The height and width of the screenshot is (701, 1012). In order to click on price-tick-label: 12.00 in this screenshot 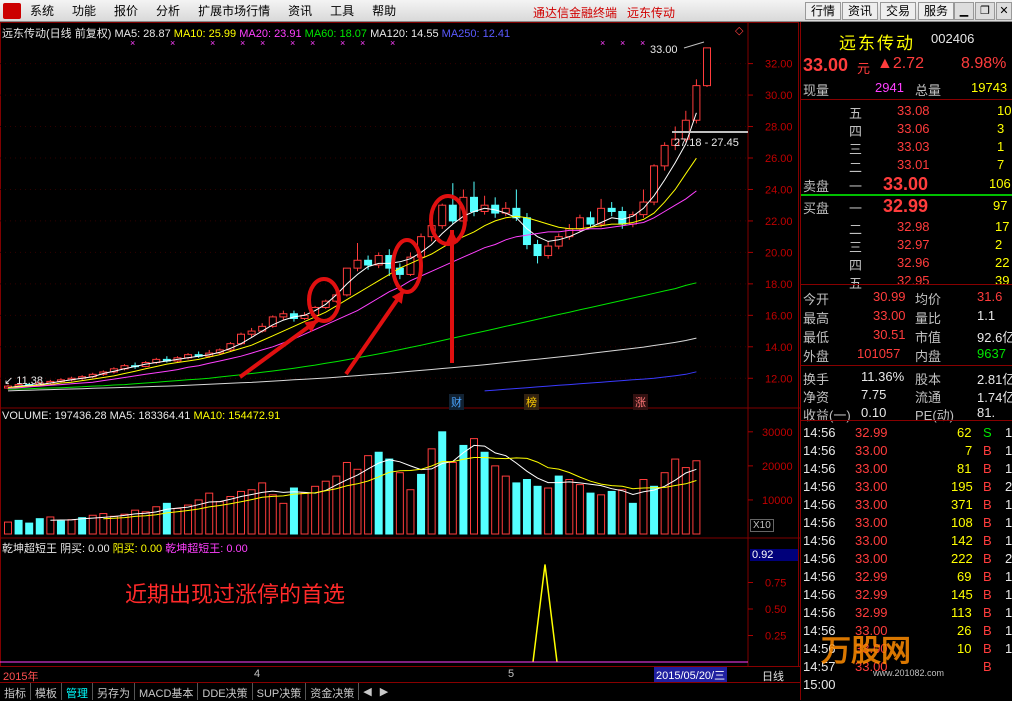, I will do `click(779, 379)`.